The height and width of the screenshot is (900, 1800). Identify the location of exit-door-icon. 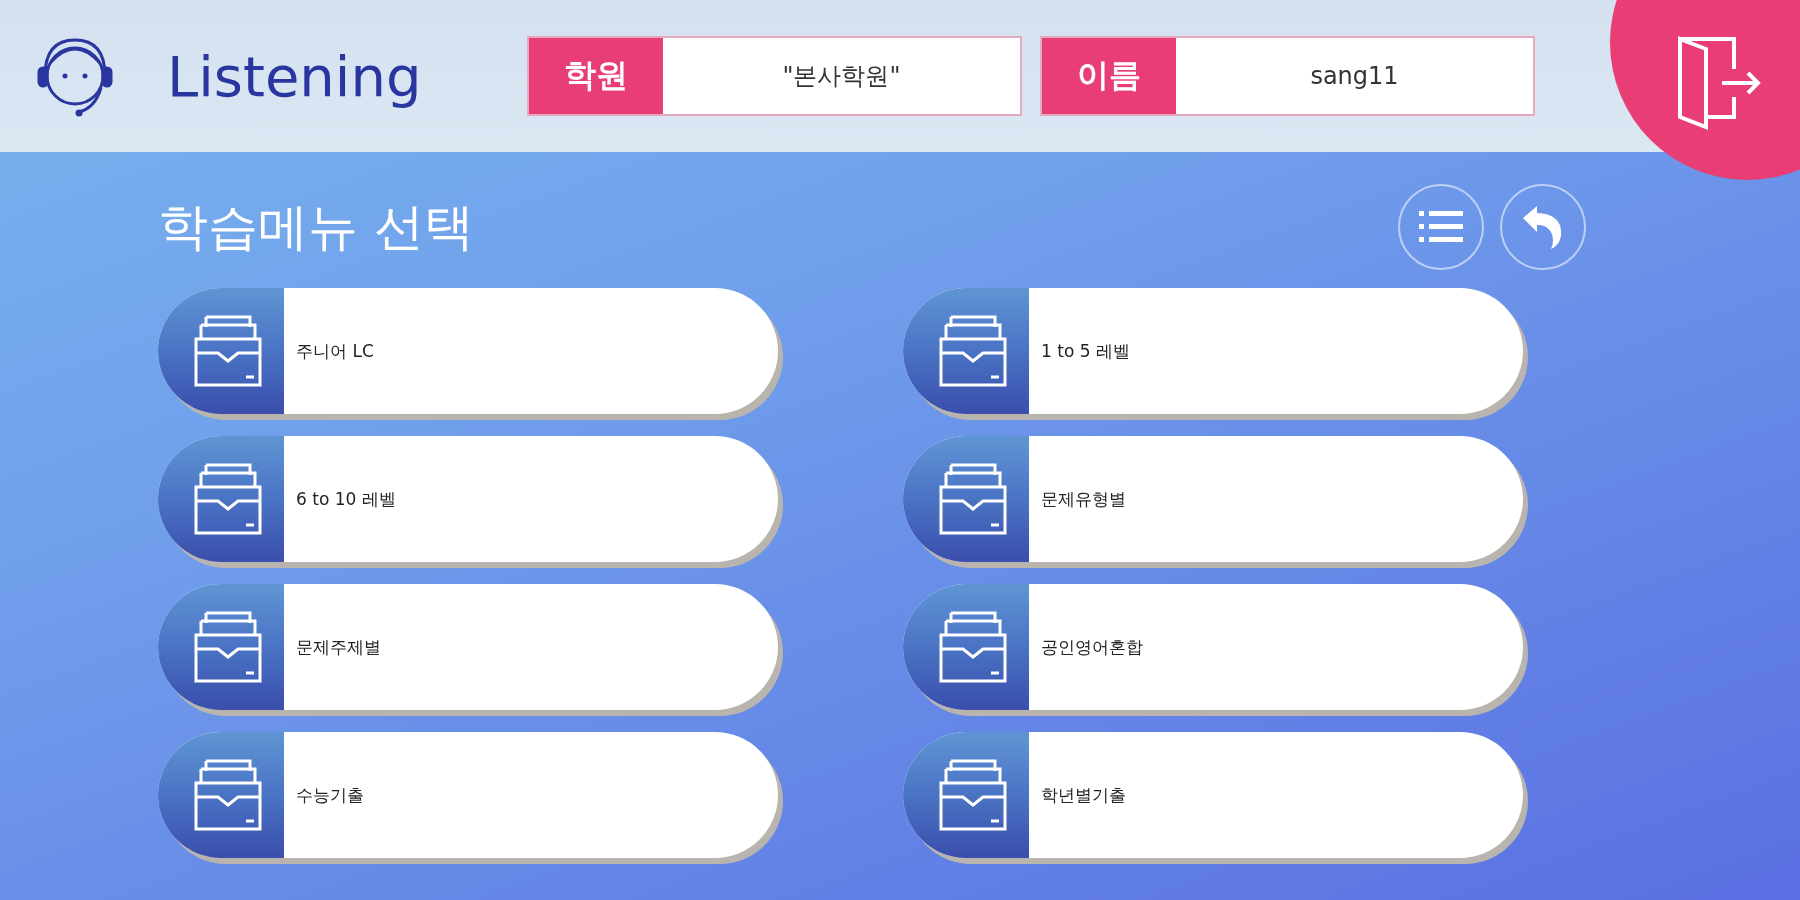
(1719, 83).